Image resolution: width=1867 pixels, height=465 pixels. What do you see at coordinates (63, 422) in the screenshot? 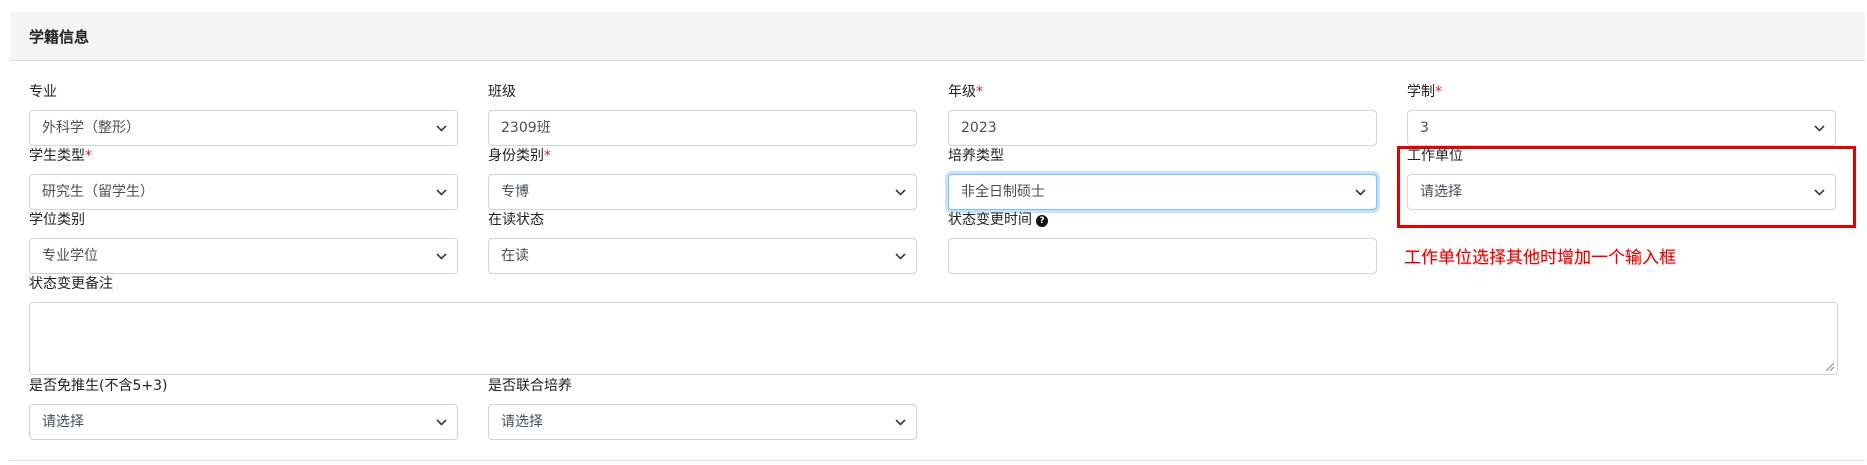
I see `exempt-value: 请选择` at bounding box center [63, 422].